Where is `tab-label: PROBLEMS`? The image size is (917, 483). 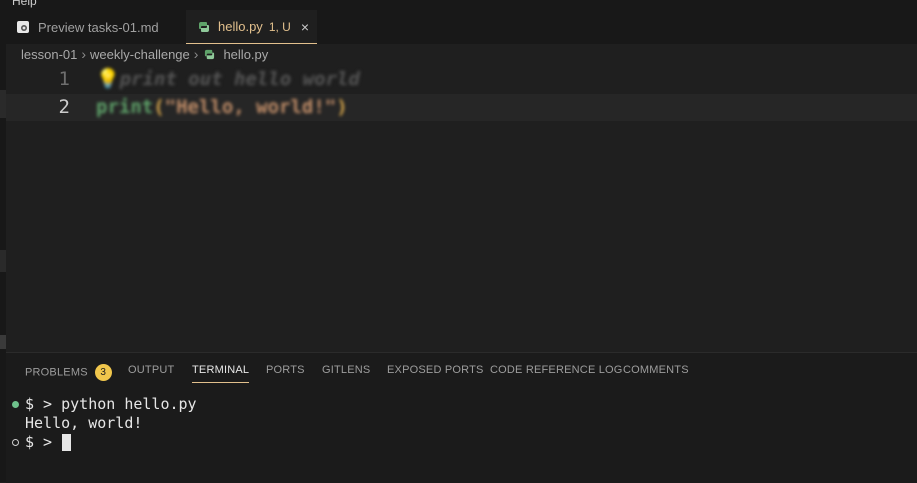
tab-label: PROBLEMS is located at coordinates (56, 372).